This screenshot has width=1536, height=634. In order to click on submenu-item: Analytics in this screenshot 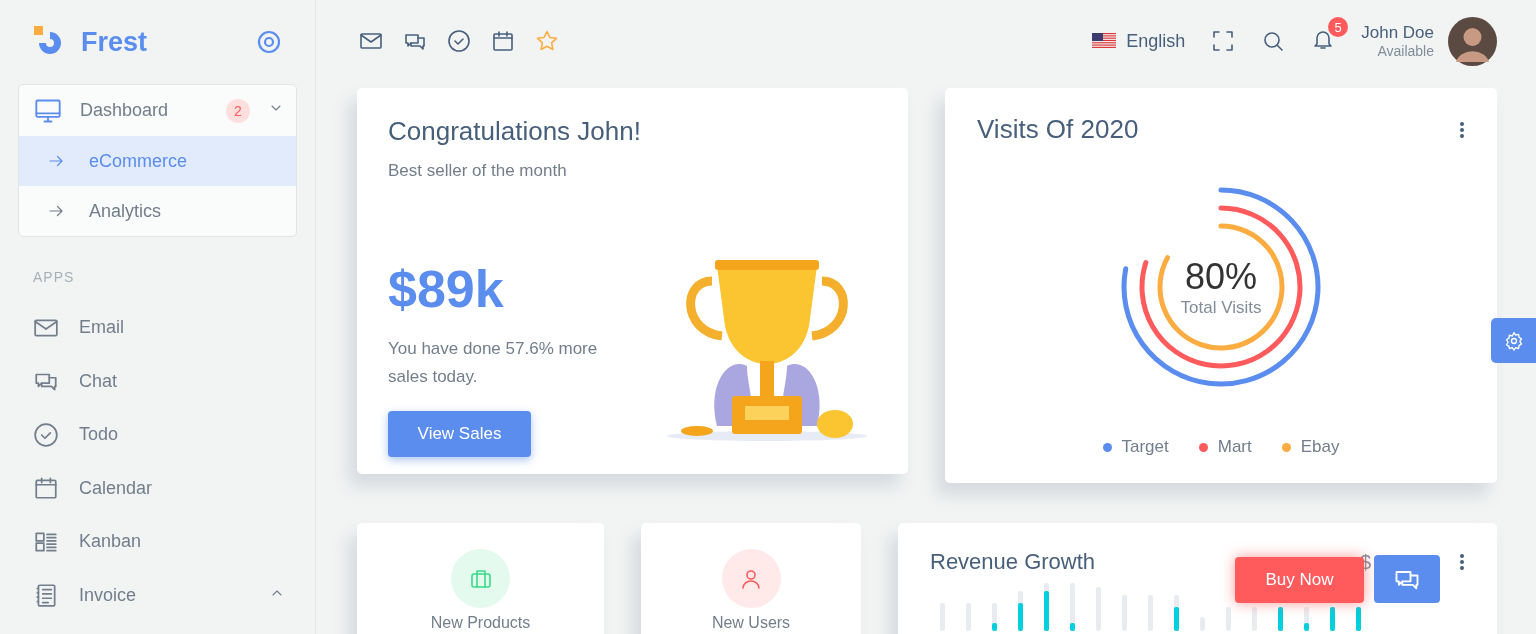, I will do `click(157, 211)`.